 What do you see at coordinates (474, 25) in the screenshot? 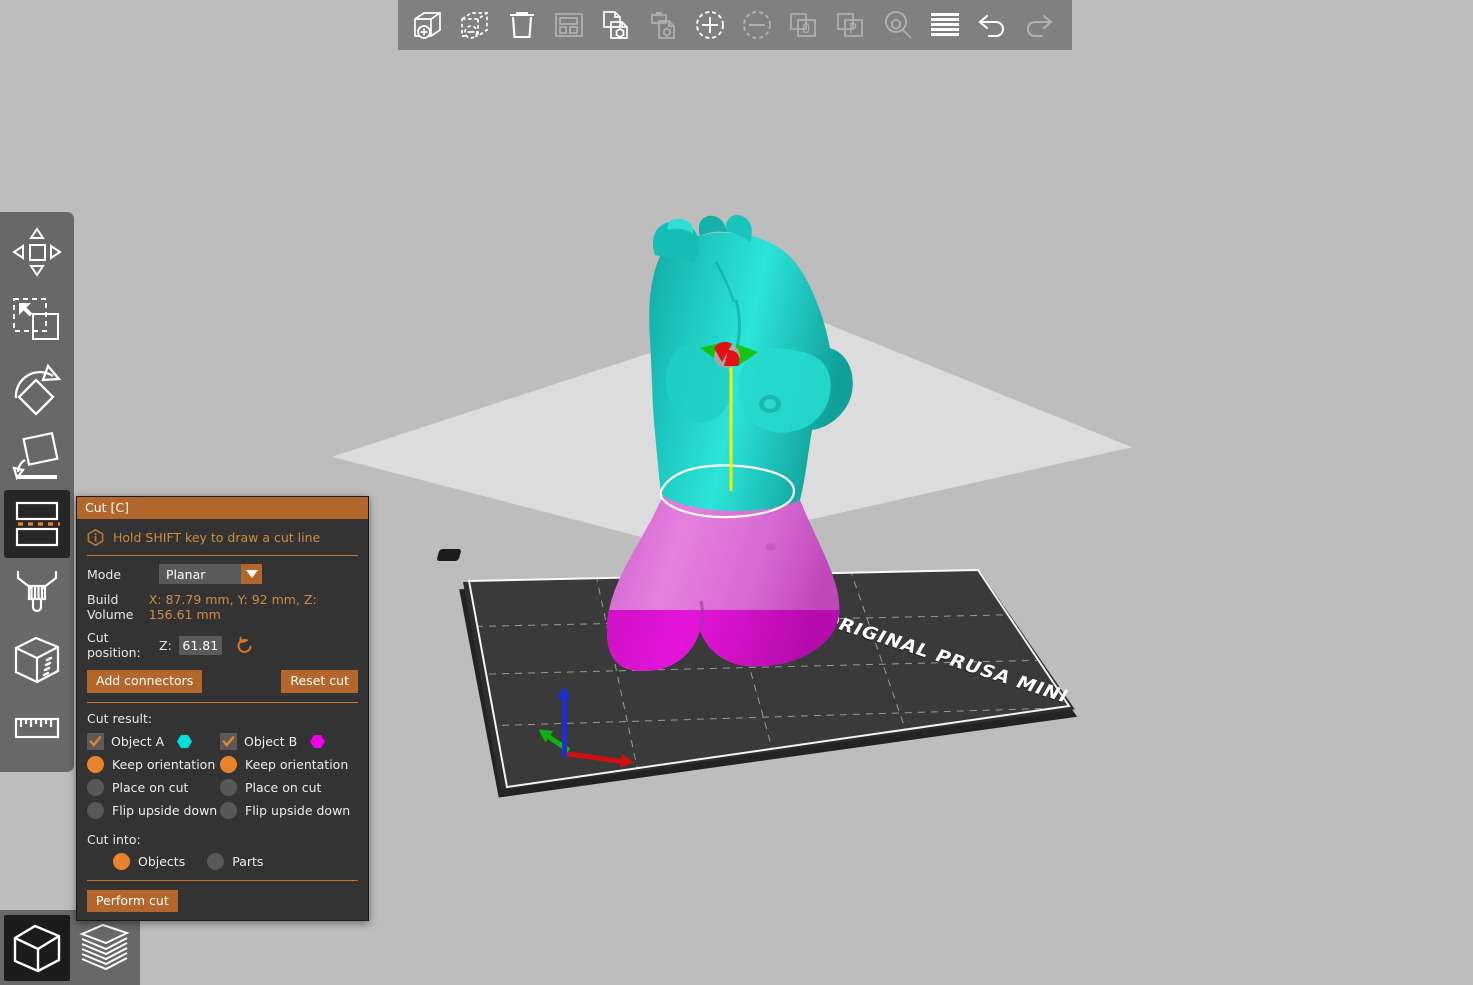
I see `remove-icon` at bounding box center [474, 25].